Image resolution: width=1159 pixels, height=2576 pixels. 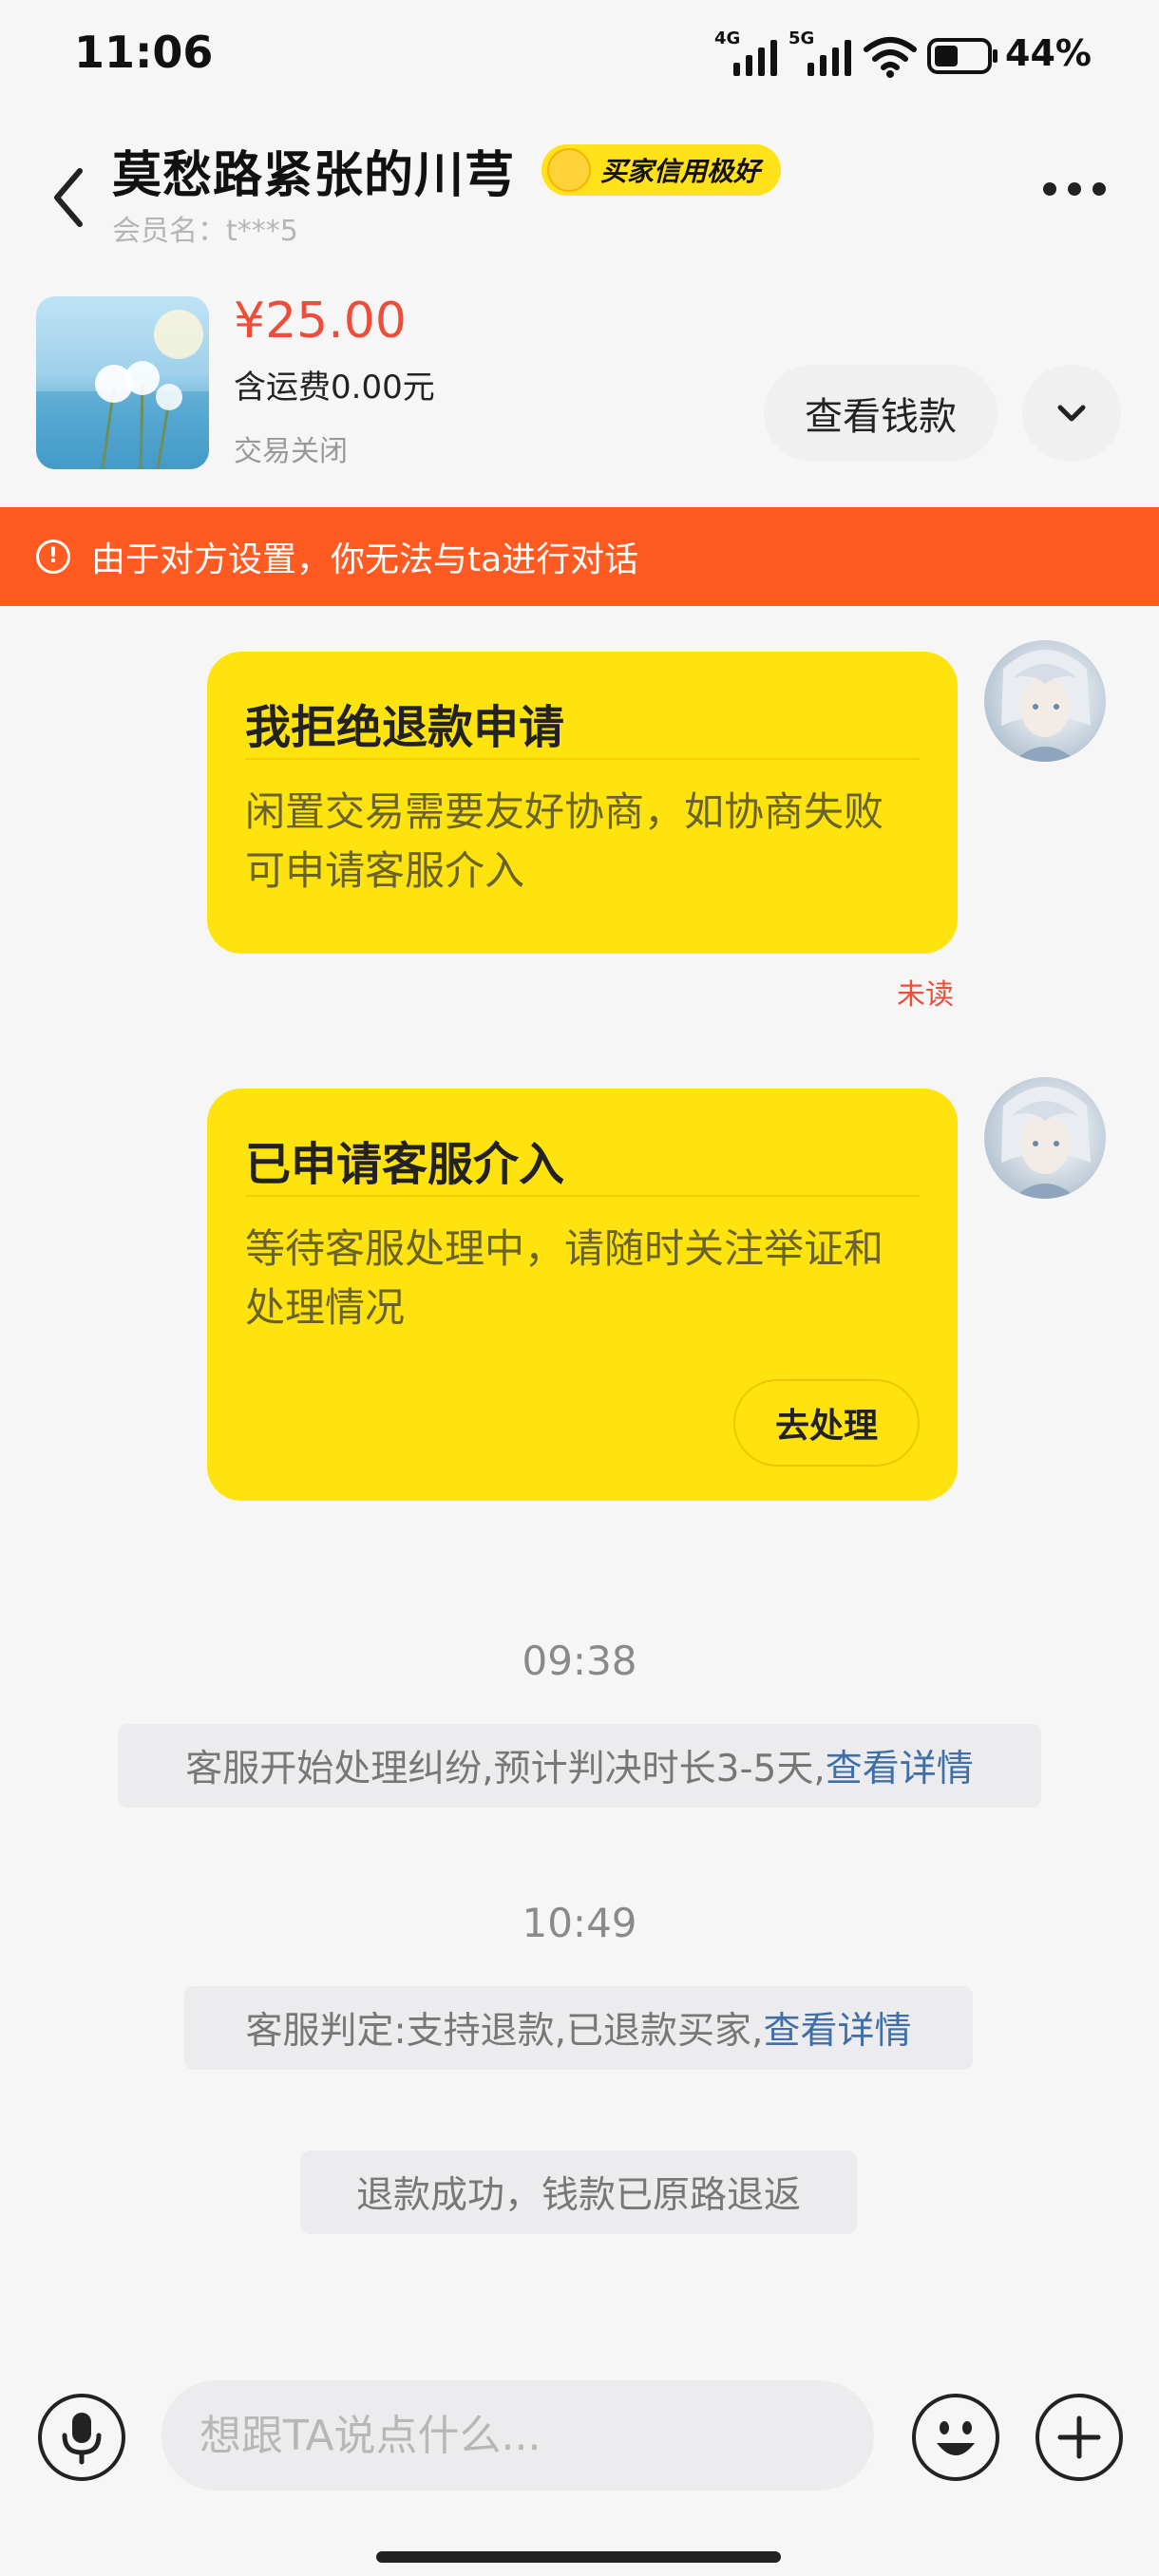 I want to click on system-message-text: 客服判定:支持退款,已退款买家,, so click(x=504, y=2031).